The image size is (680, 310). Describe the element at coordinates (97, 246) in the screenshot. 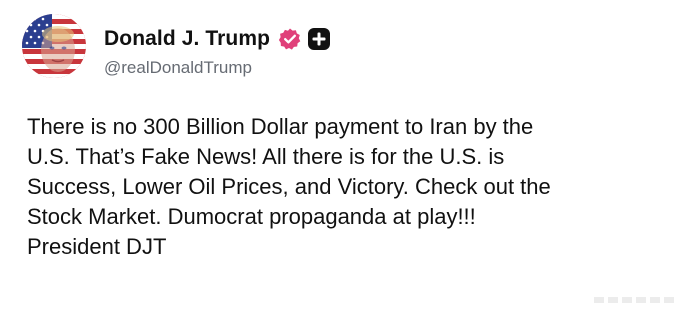

I see `post-line: President DJT` at that location.